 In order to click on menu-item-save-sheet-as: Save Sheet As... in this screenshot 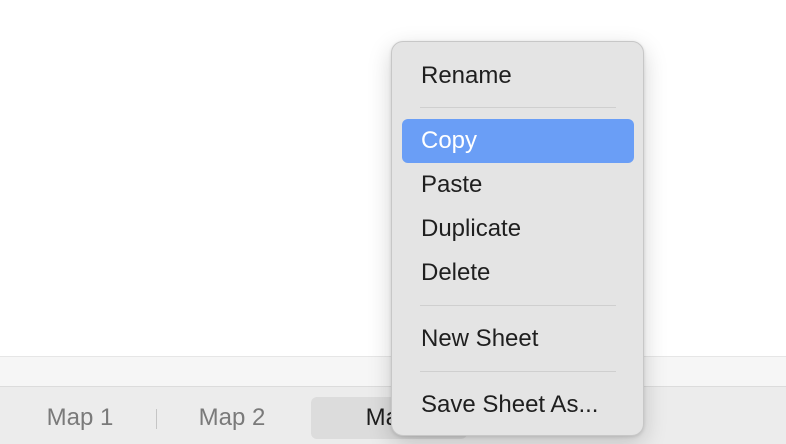, I will do `click(518, 405)`.